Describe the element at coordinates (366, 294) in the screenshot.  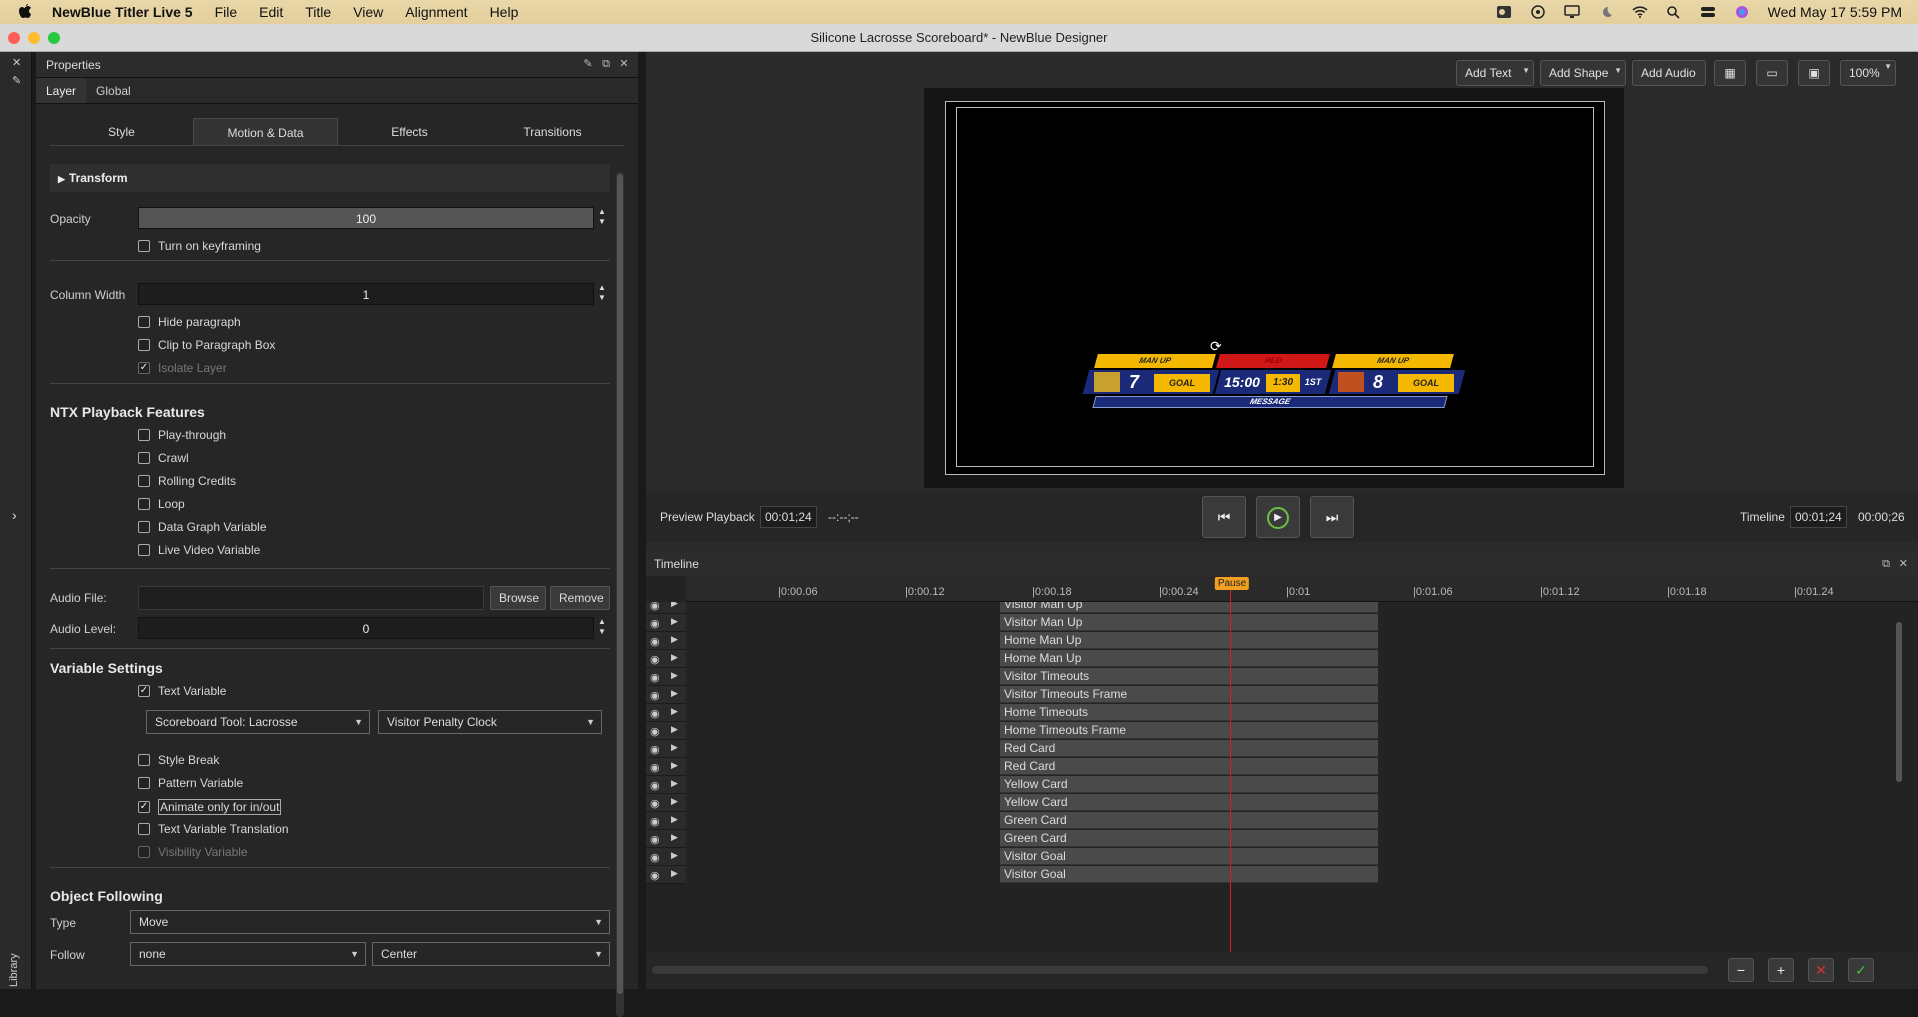
I see `column-width-field: 1` at that location.